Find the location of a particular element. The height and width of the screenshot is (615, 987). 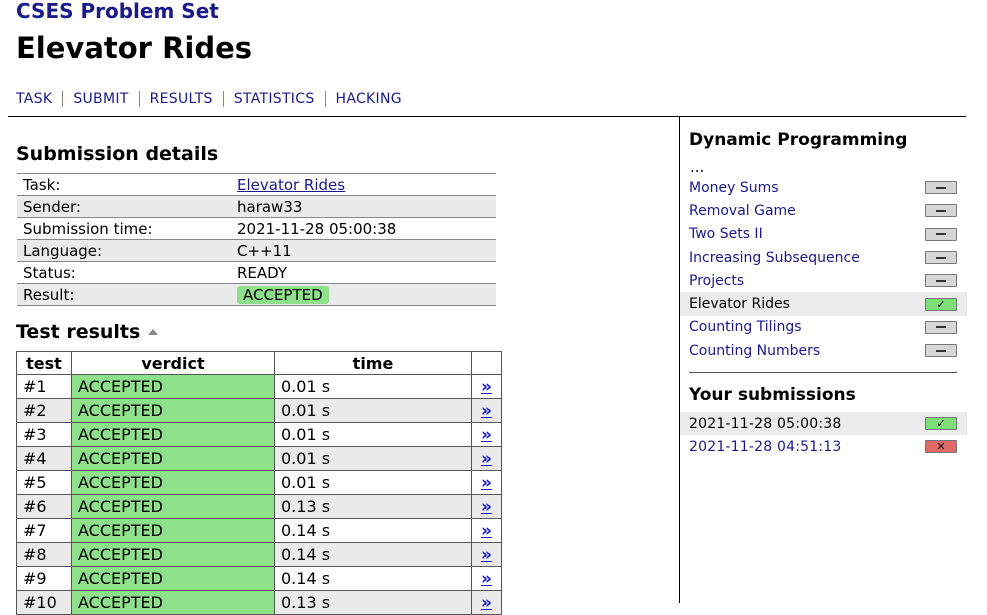

header-link is located at coordinates (486, 363).